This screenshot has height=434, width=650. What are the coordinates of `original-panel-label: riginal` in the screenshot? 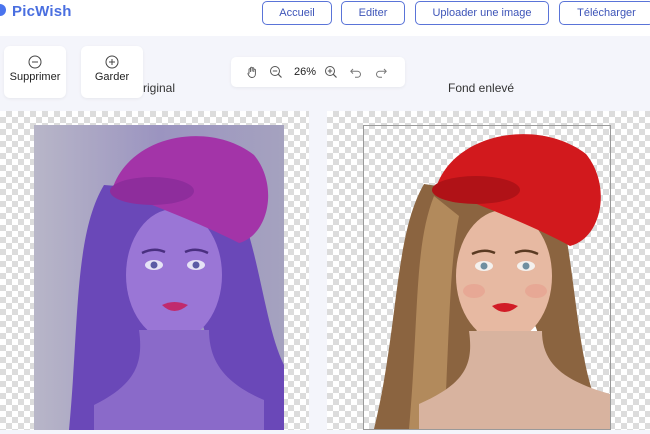 It's located at (159, 88).